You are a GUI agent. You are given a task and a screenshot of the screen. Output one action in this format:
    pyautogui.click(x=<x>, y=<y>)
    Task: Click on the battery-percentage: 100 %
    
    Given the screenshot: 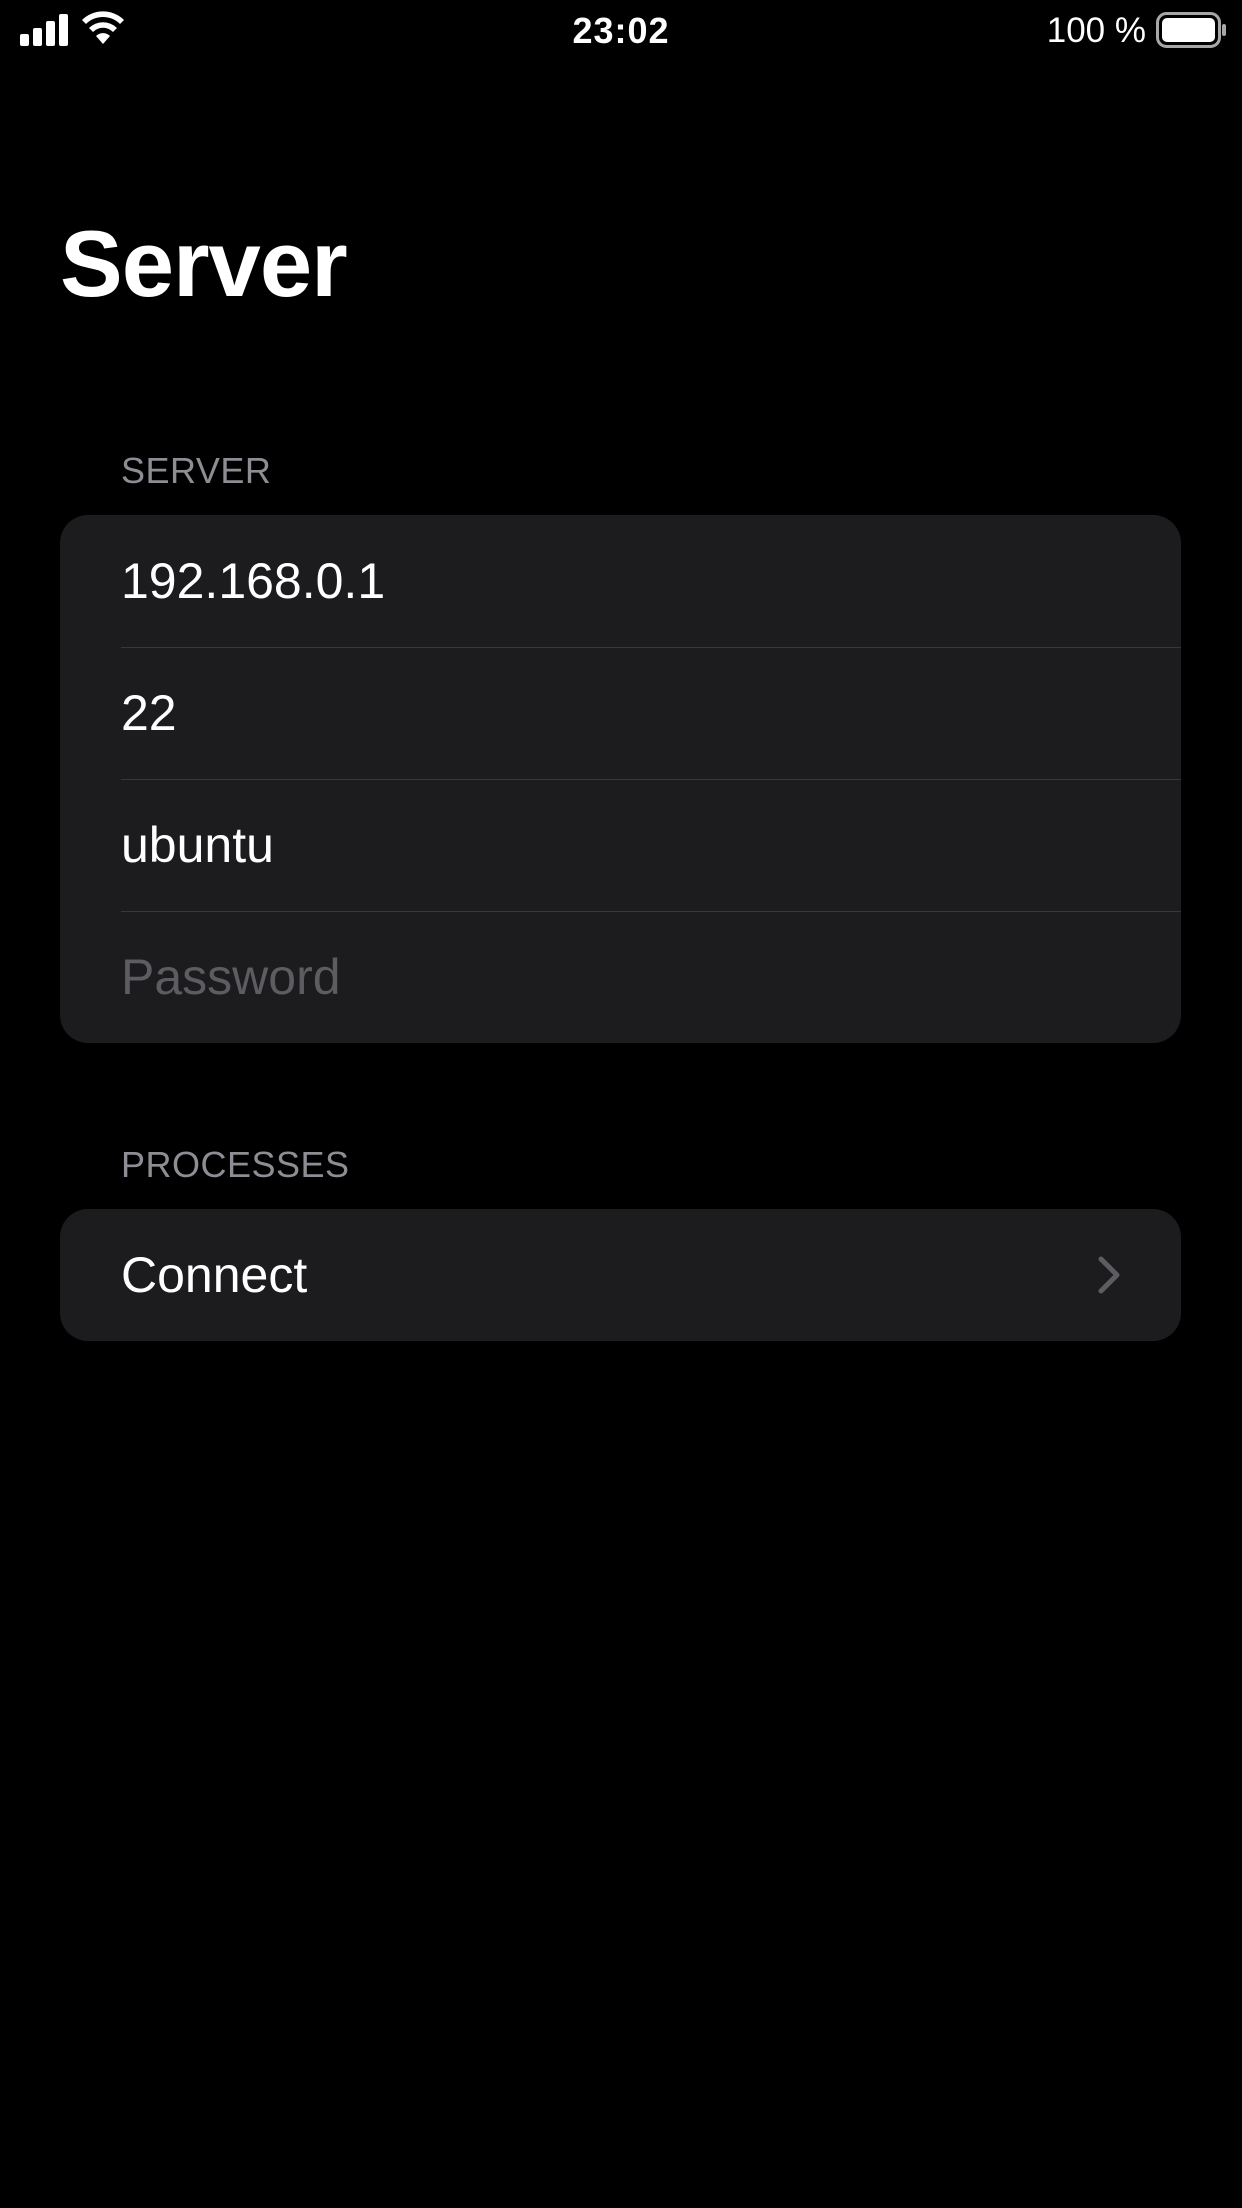 What is the action you would take?
    pyautogui.click(x=1096, y=30)
    